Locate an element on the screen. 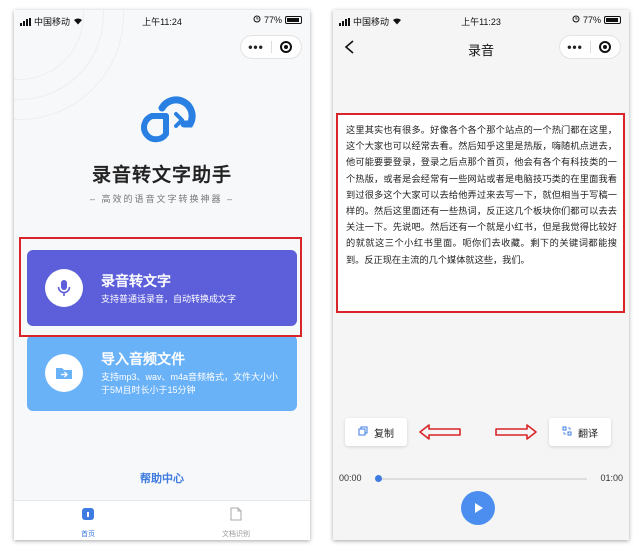  playback-progress: 00:00 01:00 is located at coordinates (481, 478).